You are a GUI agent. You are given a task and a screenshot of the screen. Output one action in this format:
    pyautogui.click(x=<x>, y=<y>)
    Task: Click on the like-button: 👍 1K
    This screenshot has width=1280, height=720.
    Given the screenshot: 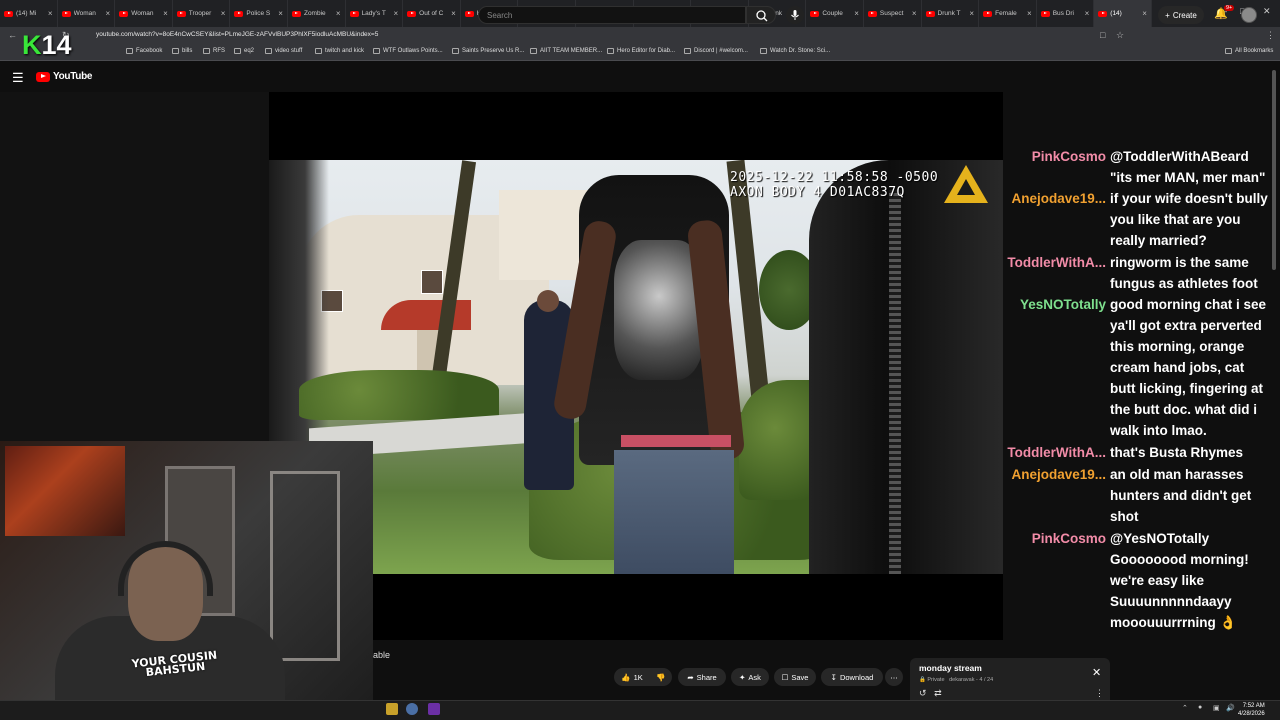 What is the action you would take?
    pyautogui.click(x=632, y=677)
    